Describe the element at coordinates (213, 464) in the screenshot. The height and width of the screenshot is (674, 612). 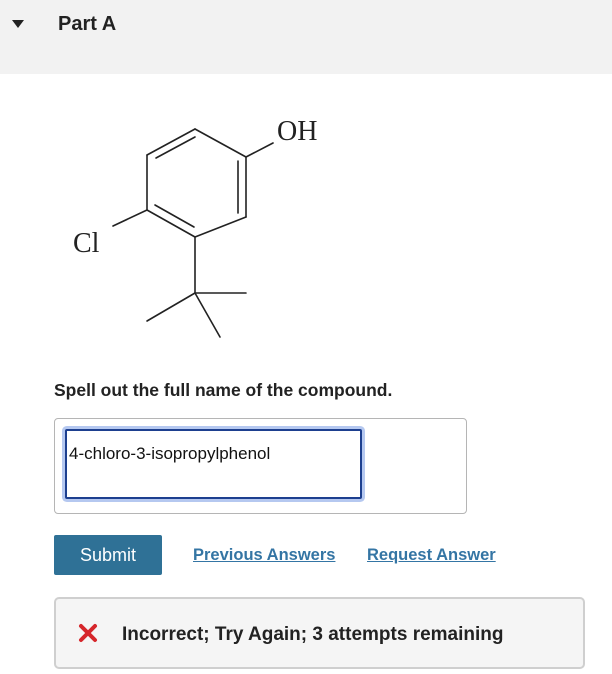
I see `answer-input: 4-chloro-3-isopropylphenol` at that location.